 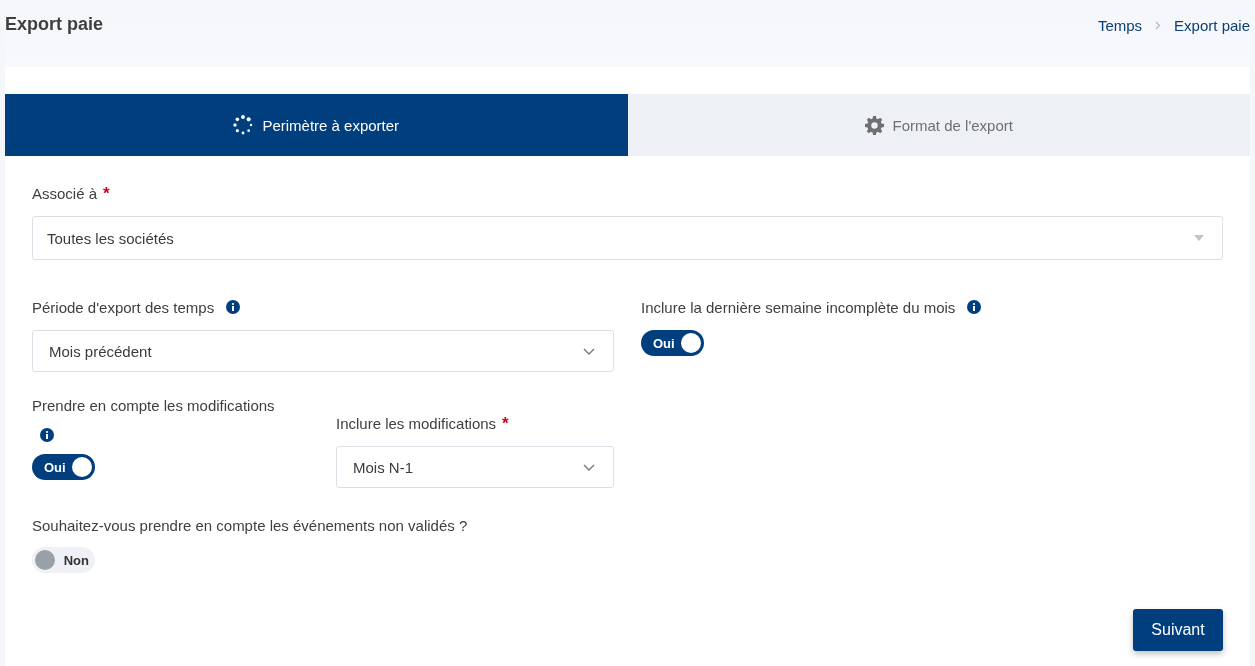 What do you see at coordinates (316, 125) in the screenshot?
I see `step-tab: Perimètre à exporter` at bounding box center [316, 125].